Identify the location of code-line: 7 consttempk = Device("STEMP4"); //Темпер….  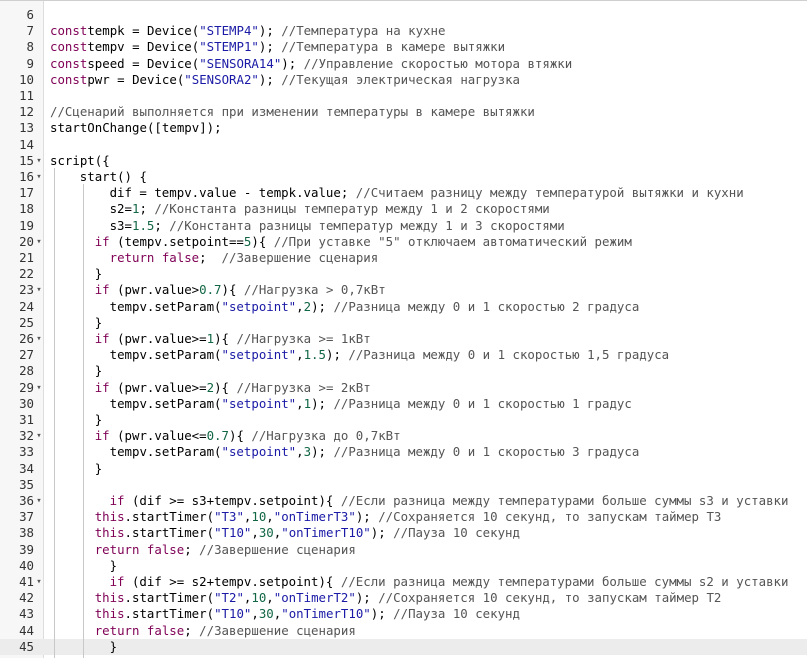
(403, 31).